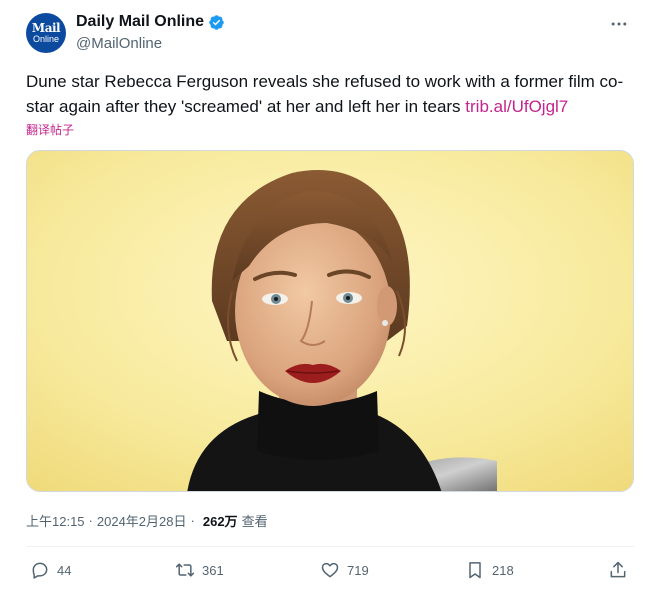 Image resolution: width=649 pixels, height=600 pixels. I want to click on reply-icon, so click(40, 570).